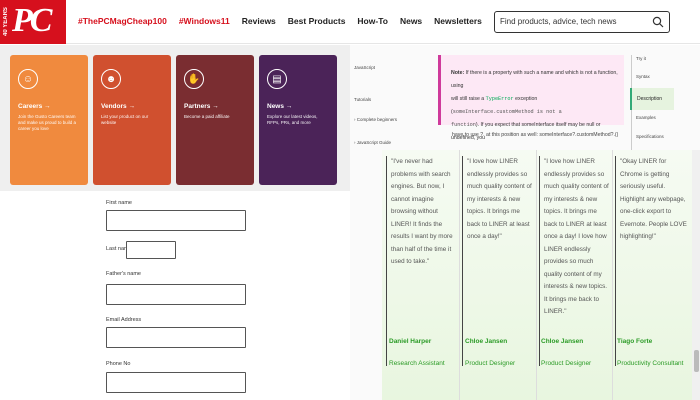 This screenshot has width=700, height=400. I want to click on reviewer-name: Daniel Harper, so click(410, 341).